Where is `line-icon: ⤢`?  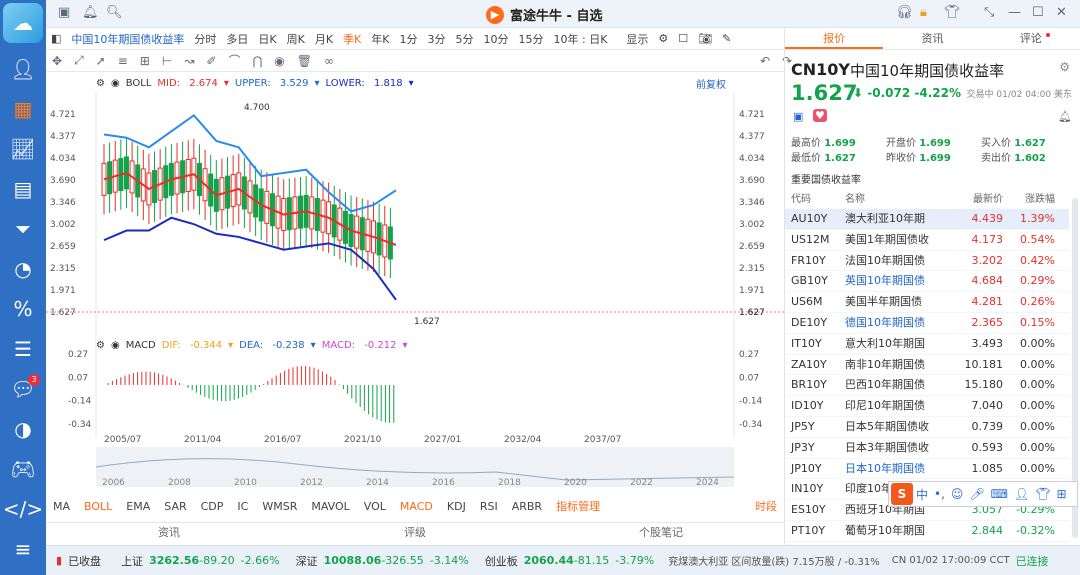 line-icon: ⤢ is located at coordinates (79, 60).